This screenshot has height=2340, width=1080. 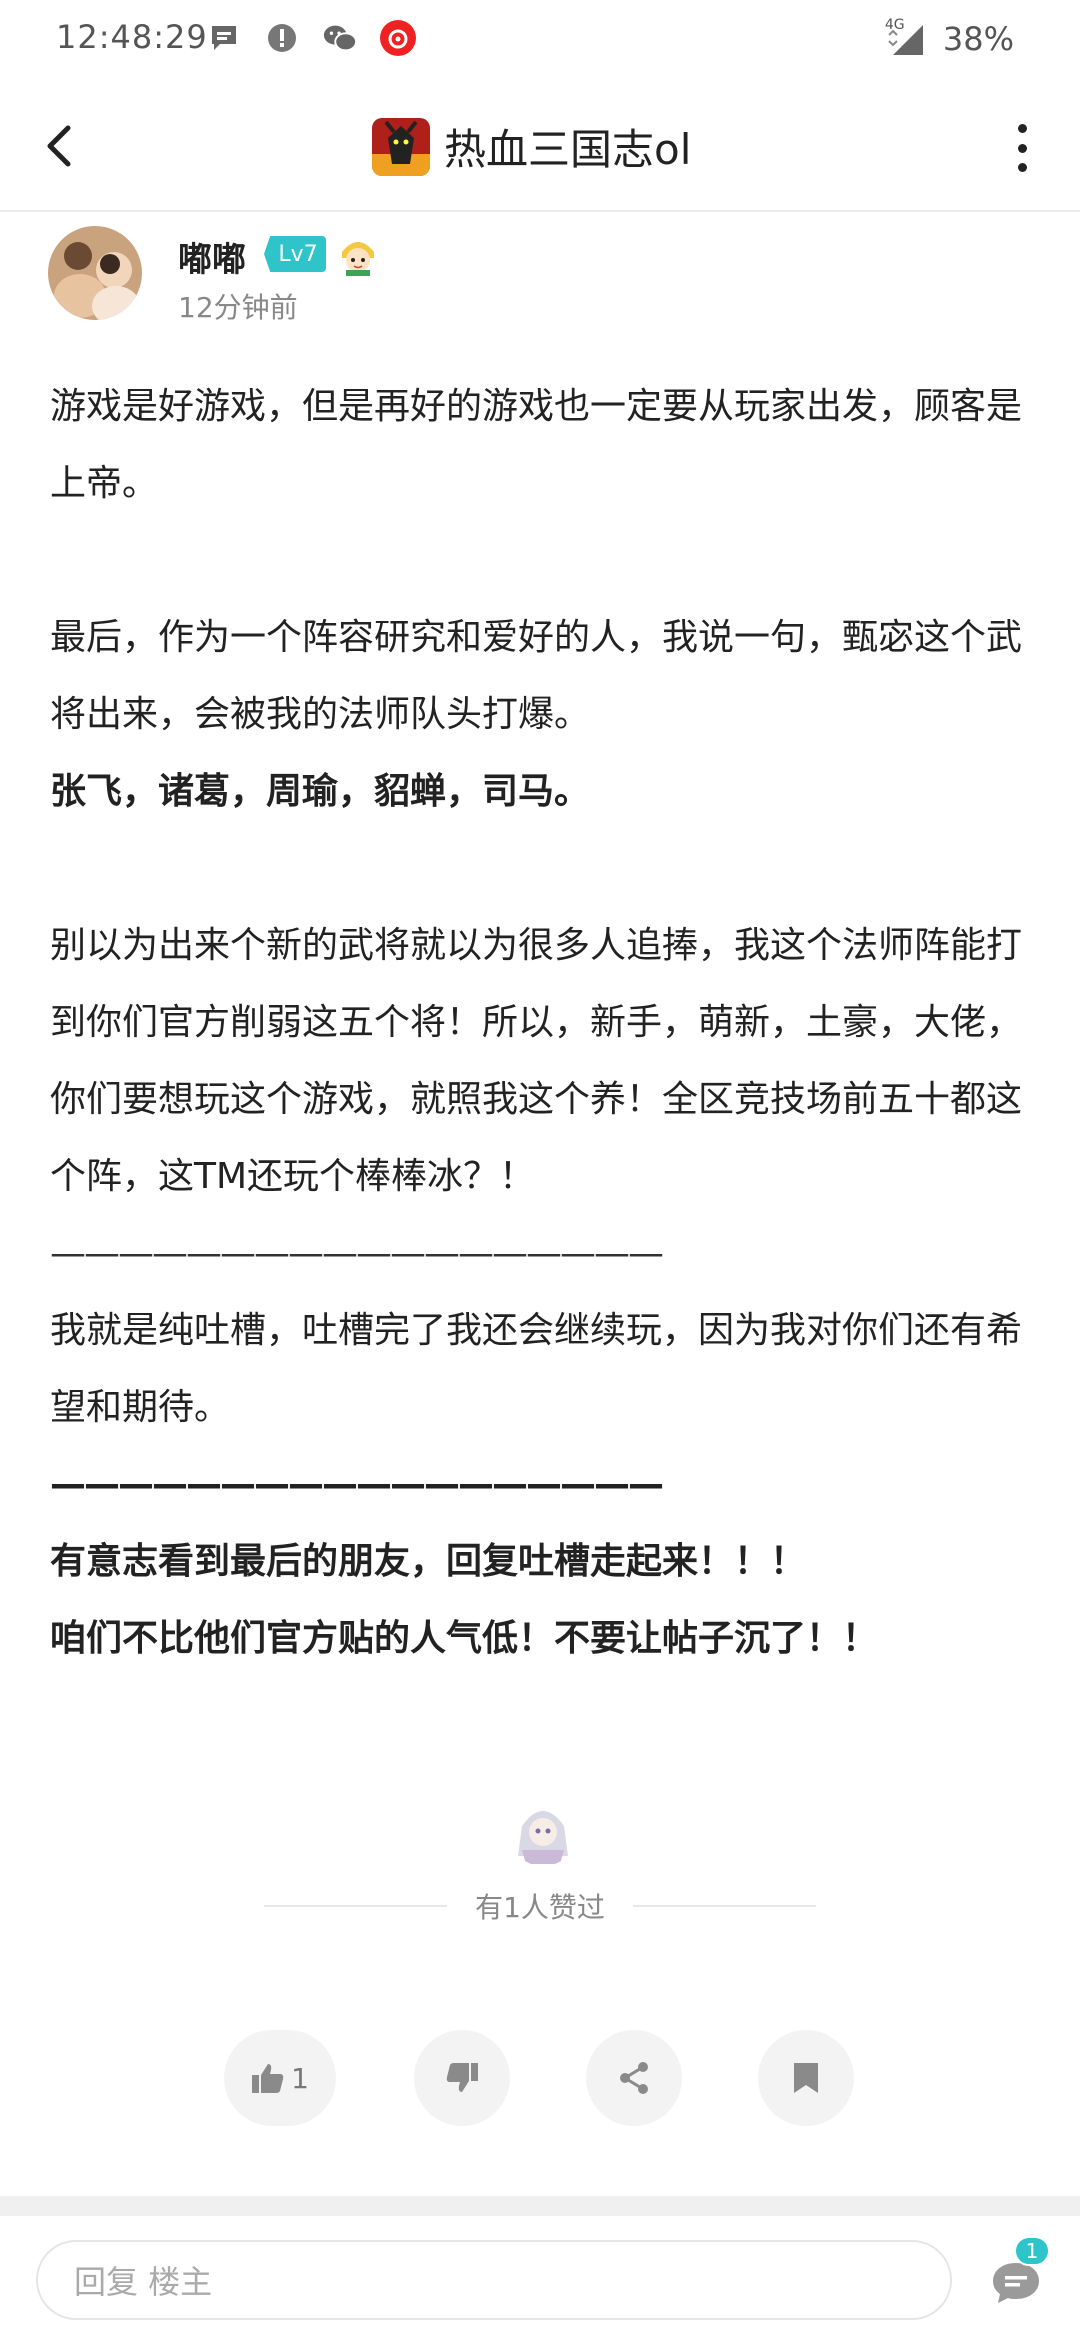 I want to click on message-icon, so click(x=224, y=38).